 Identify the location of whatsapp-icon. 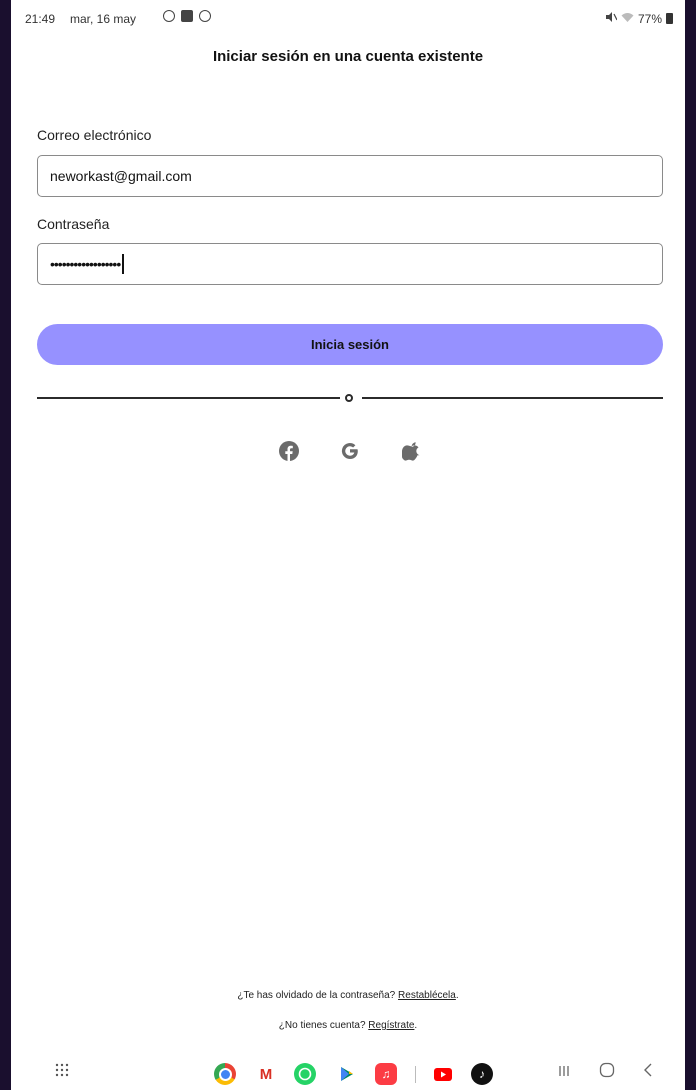
(305, 1074).